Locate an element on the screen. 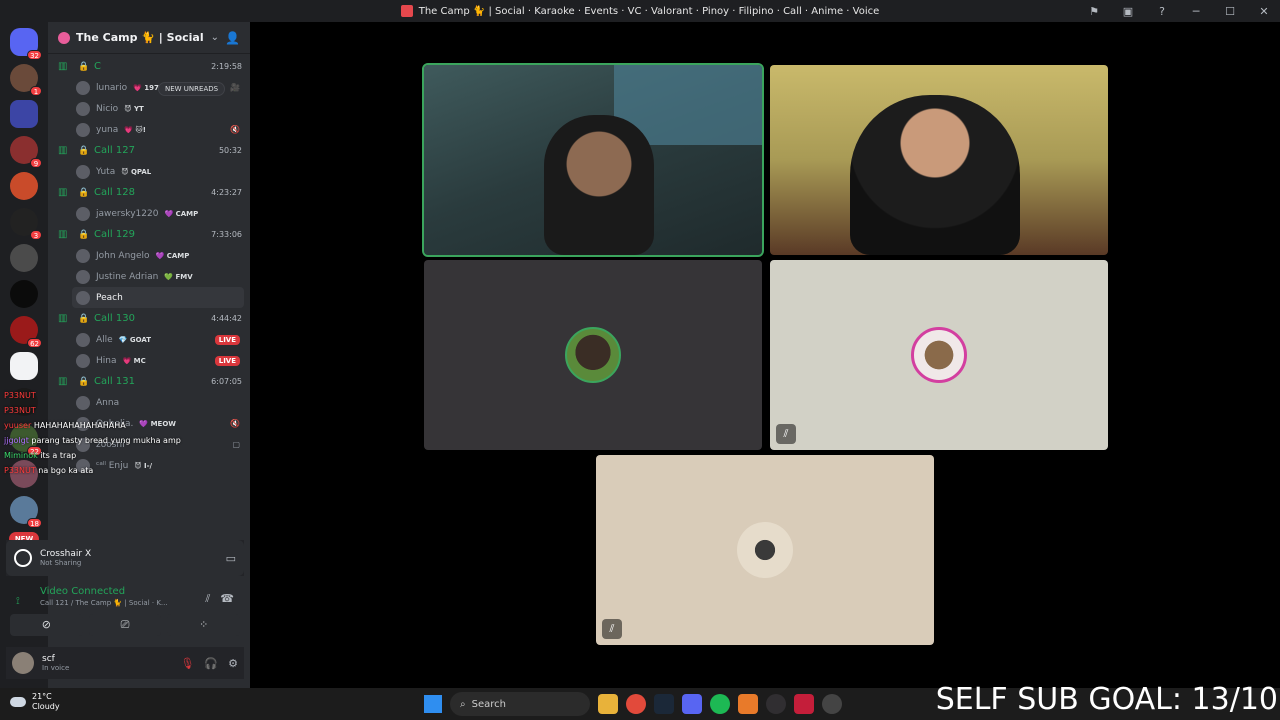  voice-channel: ▥ 🔒 Call 129 7:33:06 is located at coordinates (149, 234).